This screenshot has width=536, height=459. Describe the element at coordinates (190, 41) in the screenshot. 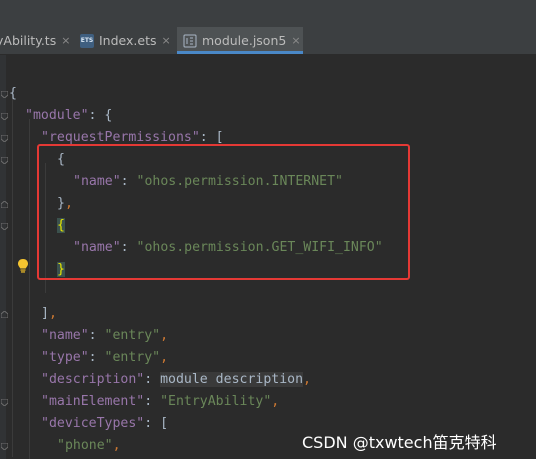

I see `json-file-icon` at that location.